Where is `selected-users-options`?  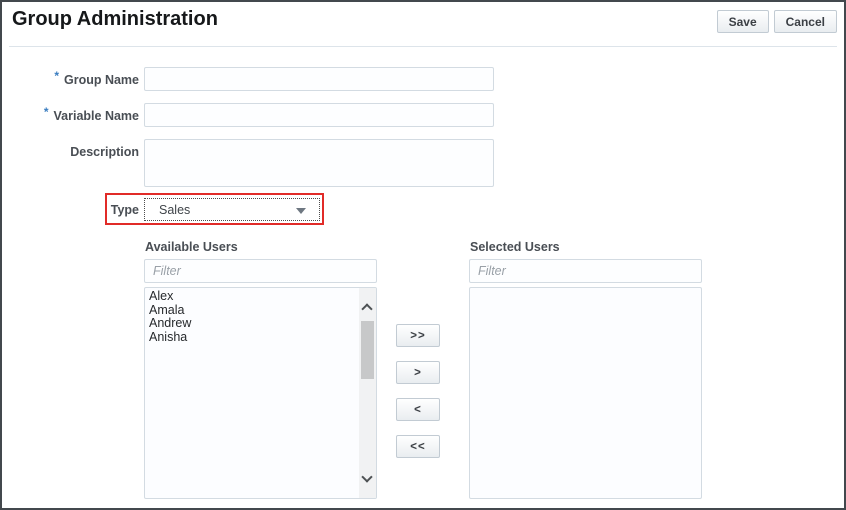 selected-users-options is located at coordinates (585, 290).